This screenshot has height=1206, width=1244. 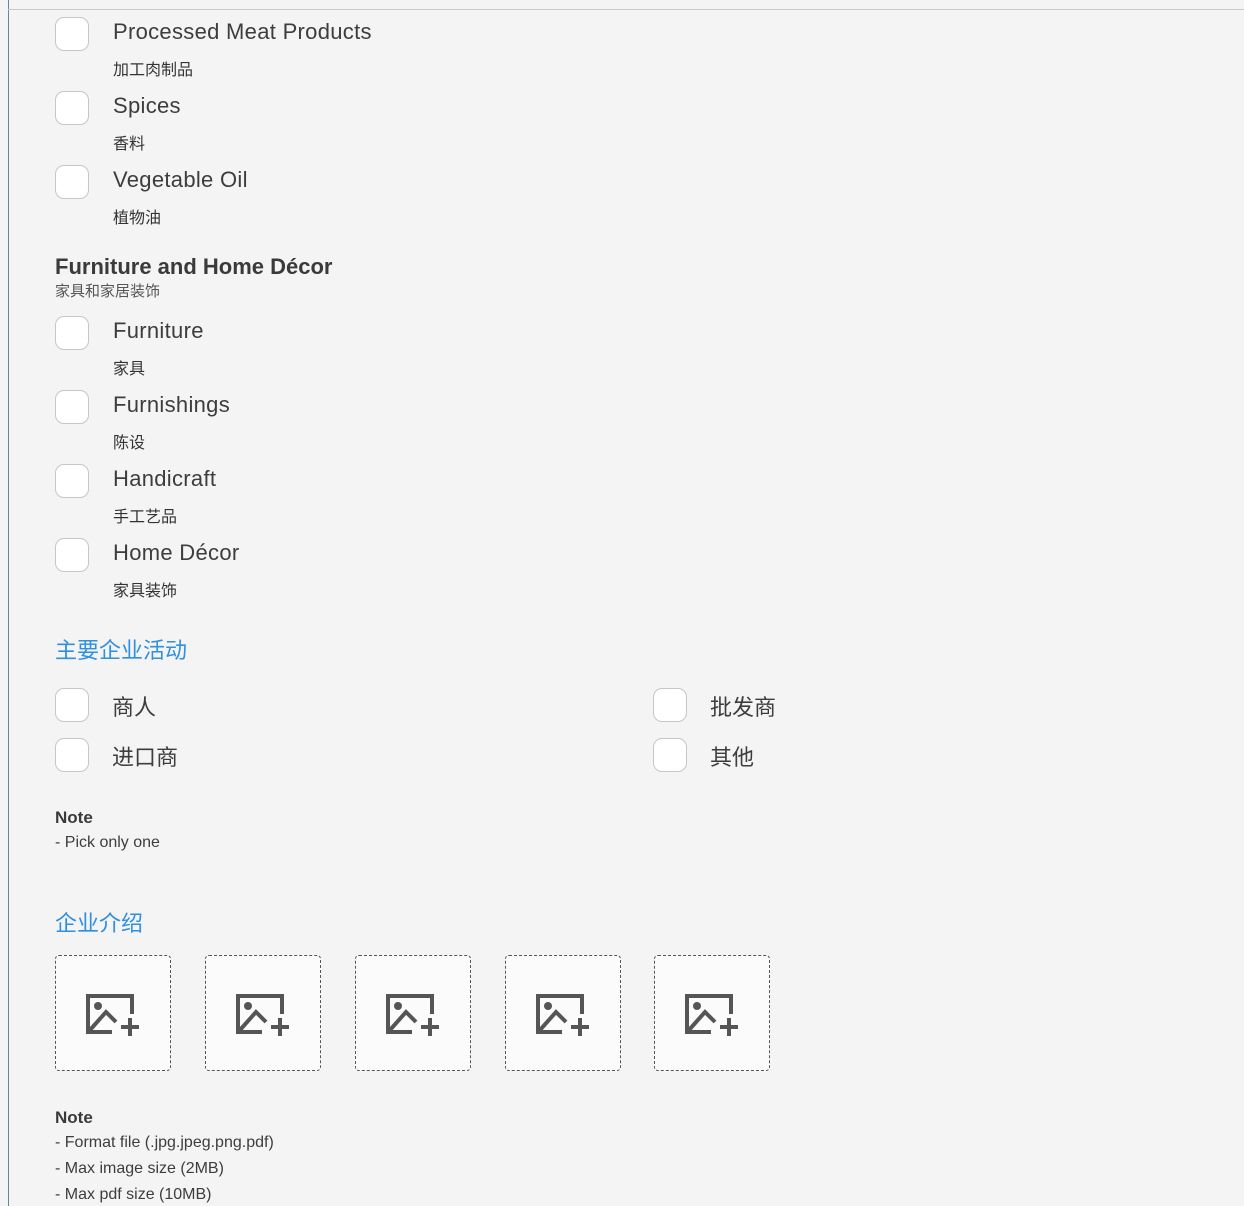 I want to click on option-sublabel: 手工艺品, so click(x=145, y=517).